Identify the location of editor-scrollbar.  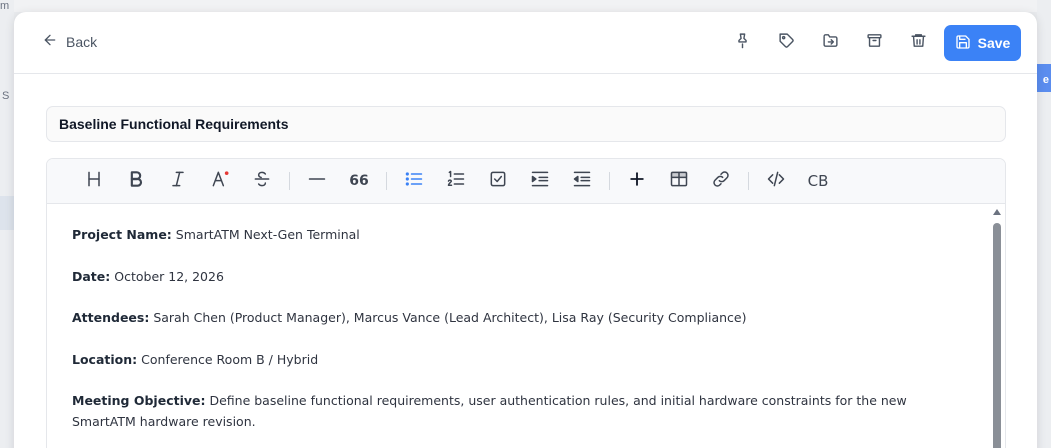
(997, 326).